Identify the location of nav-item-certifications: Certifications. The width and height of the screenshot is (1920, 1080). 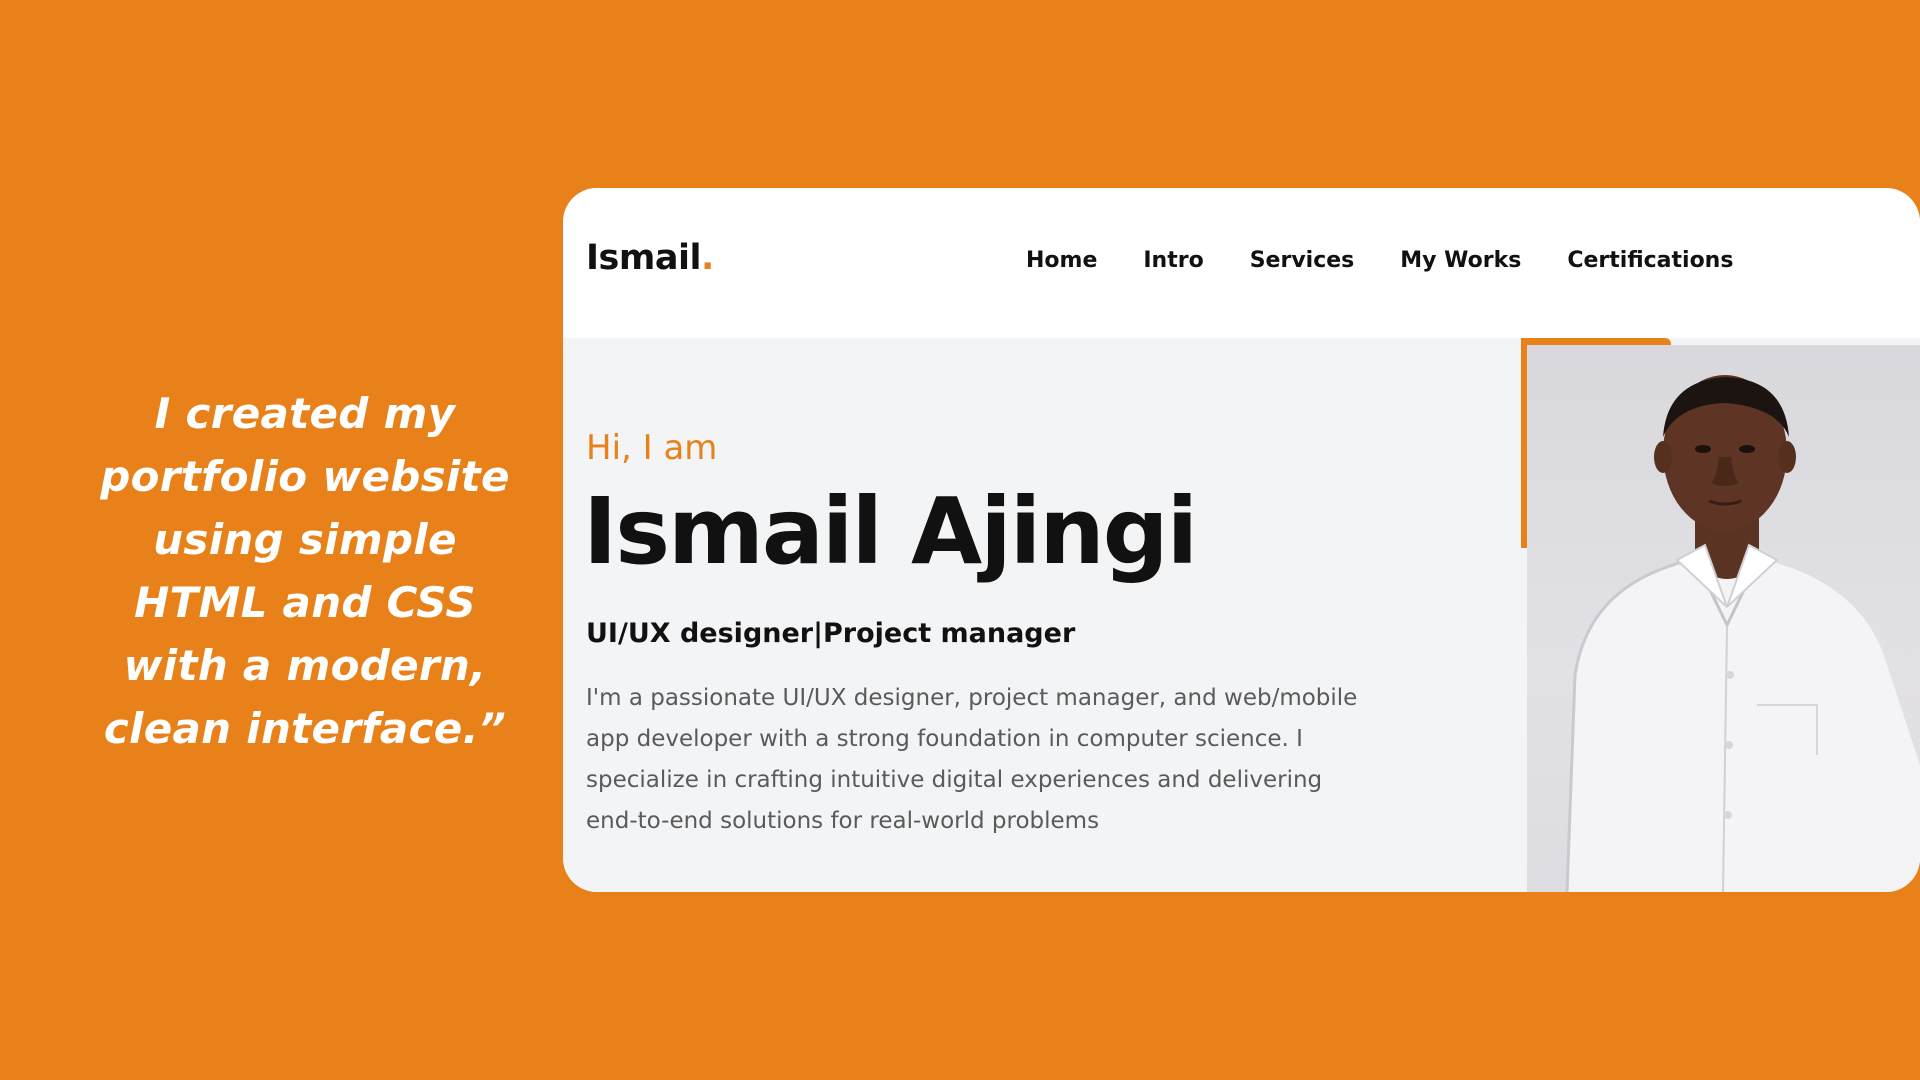
(1650, 260).